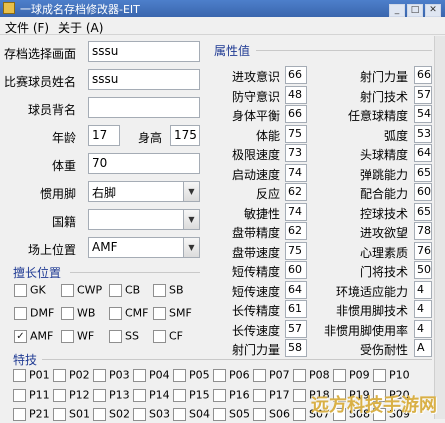 The image size is (445, 423). I want to click on height-input: 175, so click(185, 135).